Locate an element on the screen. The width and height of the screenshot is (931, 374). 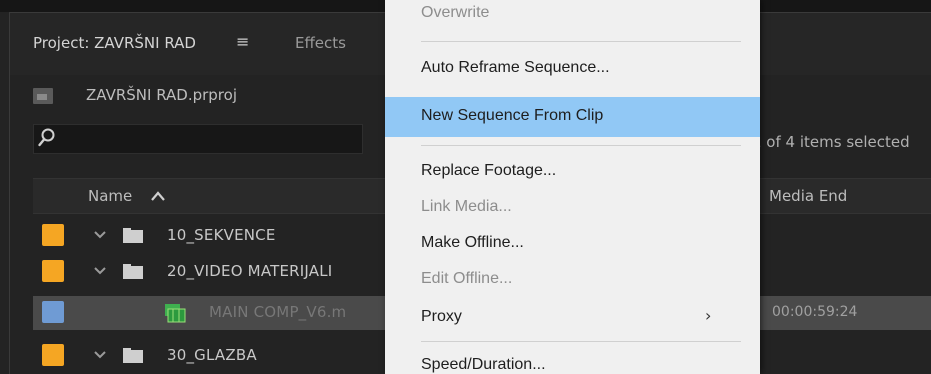
menu-item-overwrite: Overwrite is located at coordinates (572, 18).